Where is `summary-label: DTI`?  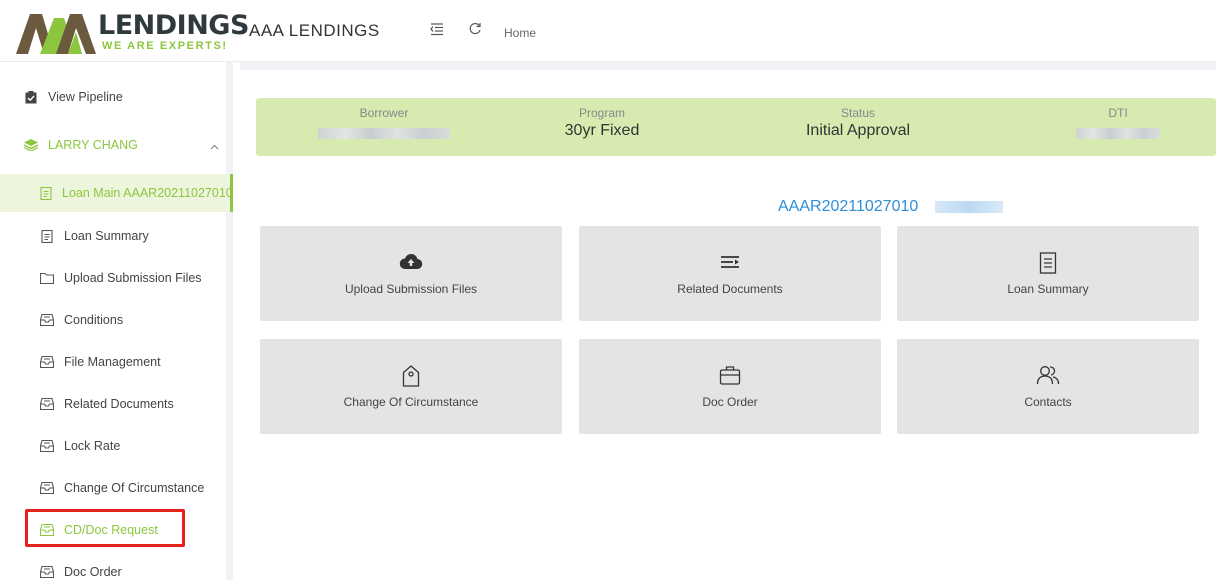
summary-label: DTI is located at coordinates (1118, 113).